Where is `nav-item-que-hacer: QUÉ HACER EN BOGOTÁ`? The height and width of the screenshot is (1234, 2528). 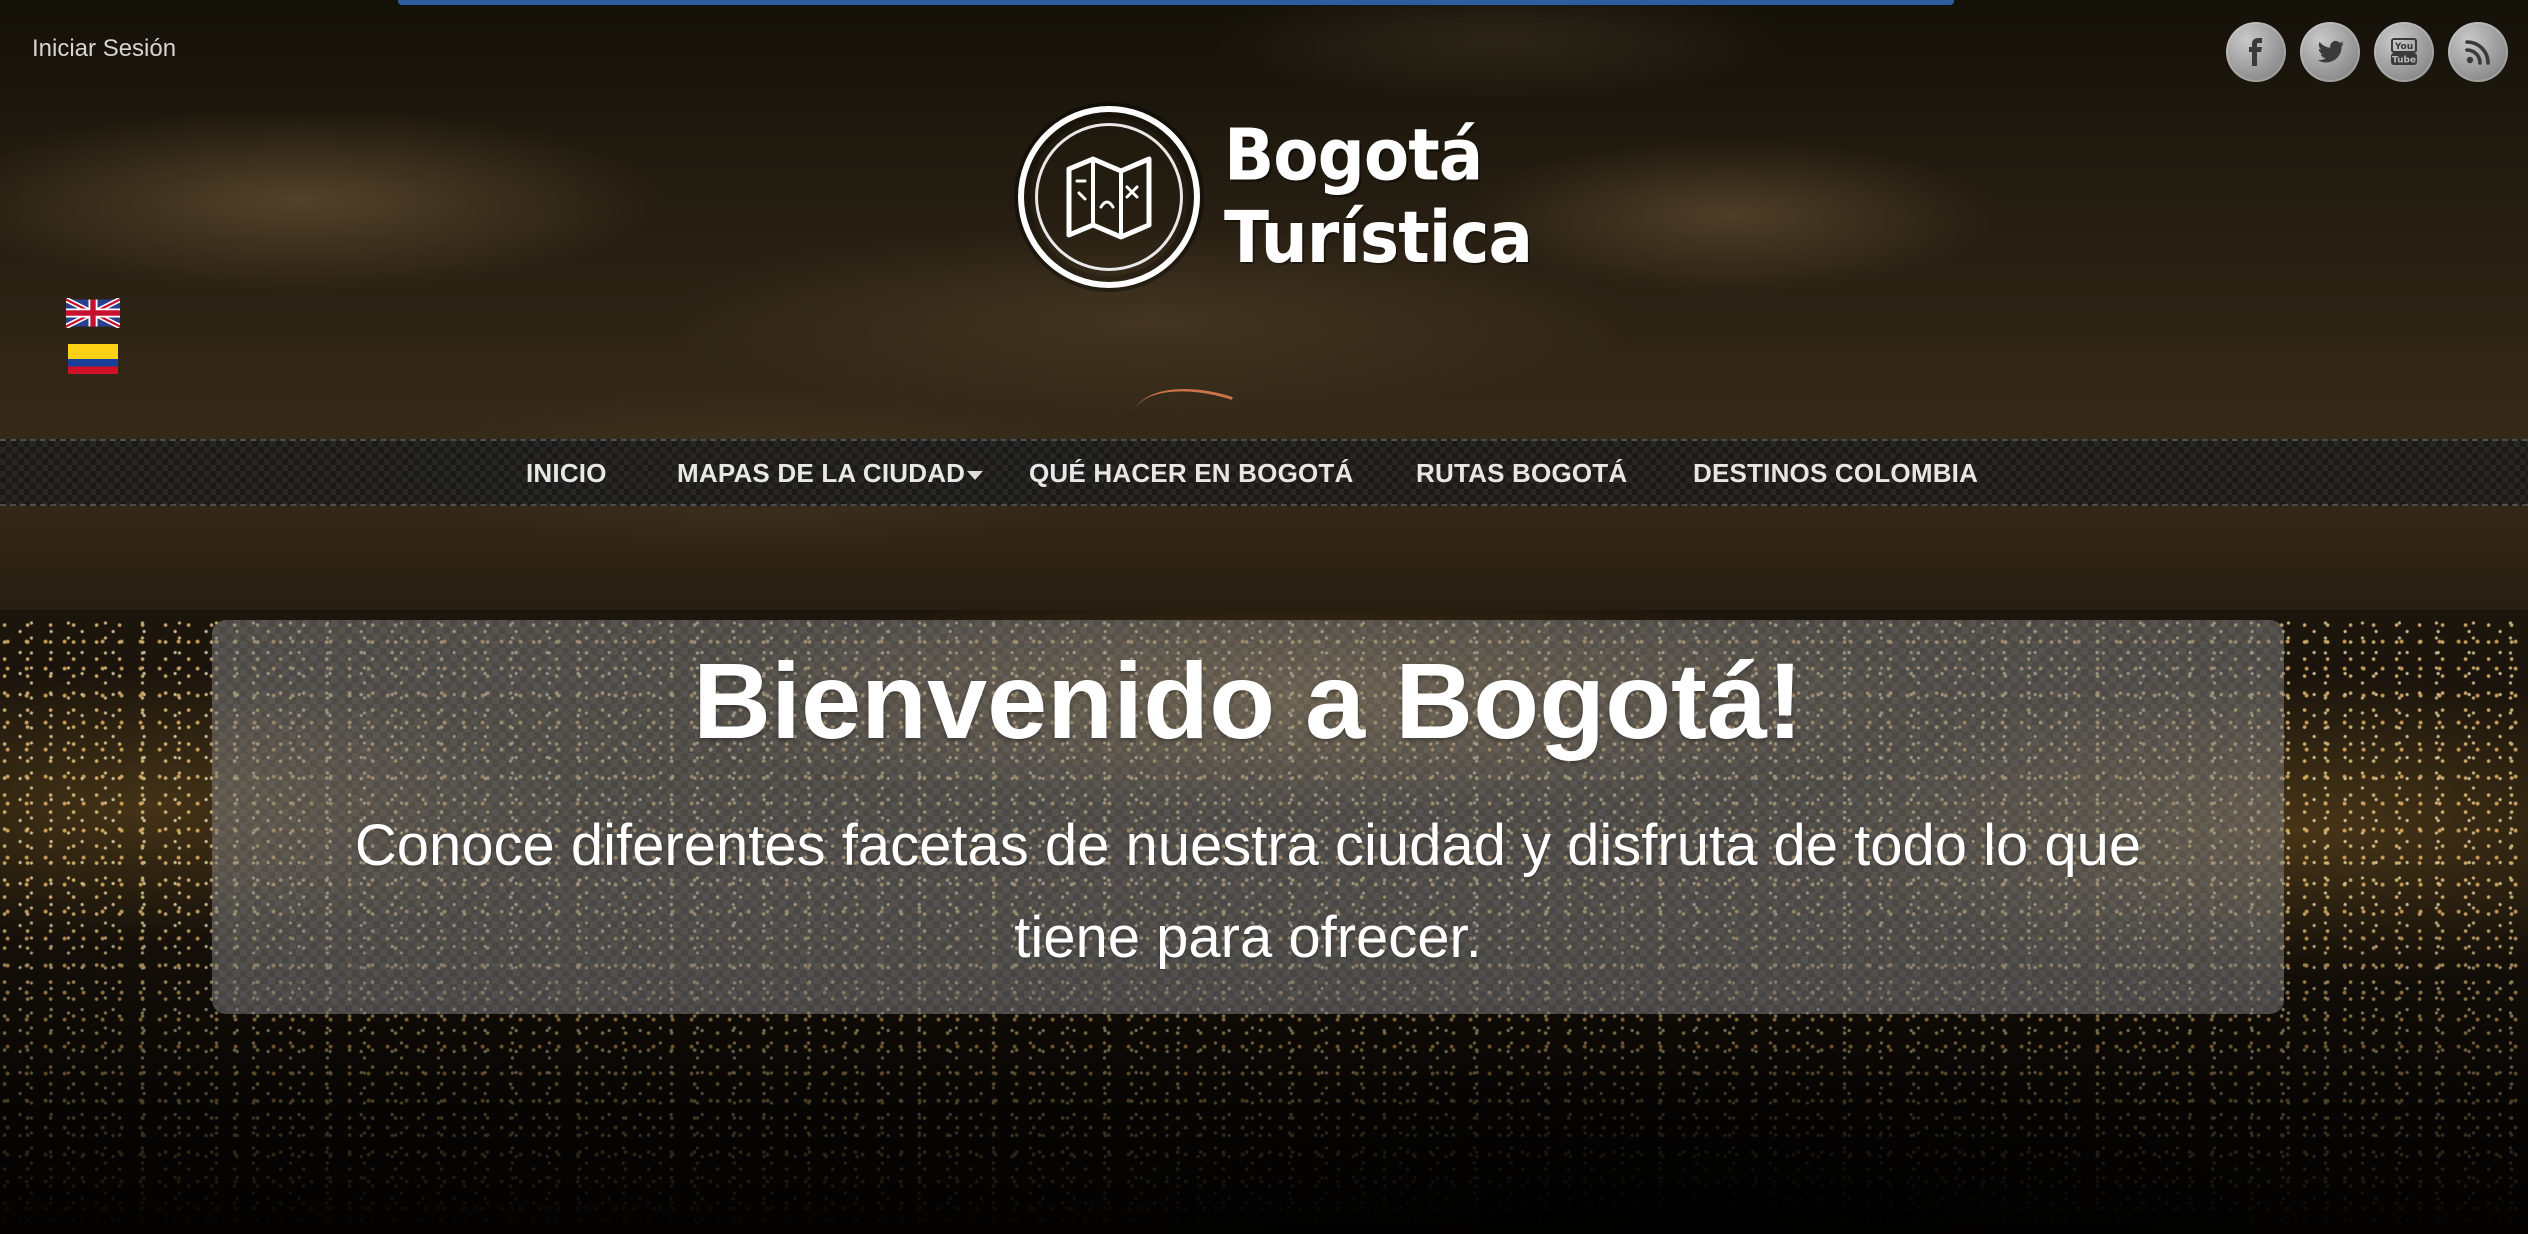
nav-item-que-hacer: QUÉ HACER EN BOGOTÁ is located at coordinates (1191, 473).